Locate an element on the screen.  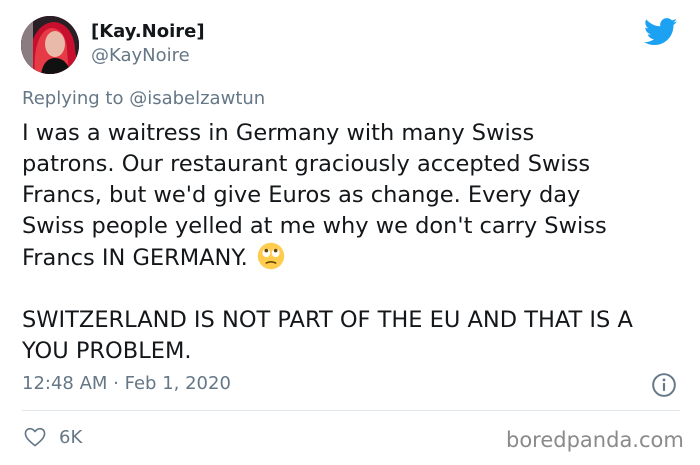
user-handle: @KayNoire is located at coordinates (140, 55).